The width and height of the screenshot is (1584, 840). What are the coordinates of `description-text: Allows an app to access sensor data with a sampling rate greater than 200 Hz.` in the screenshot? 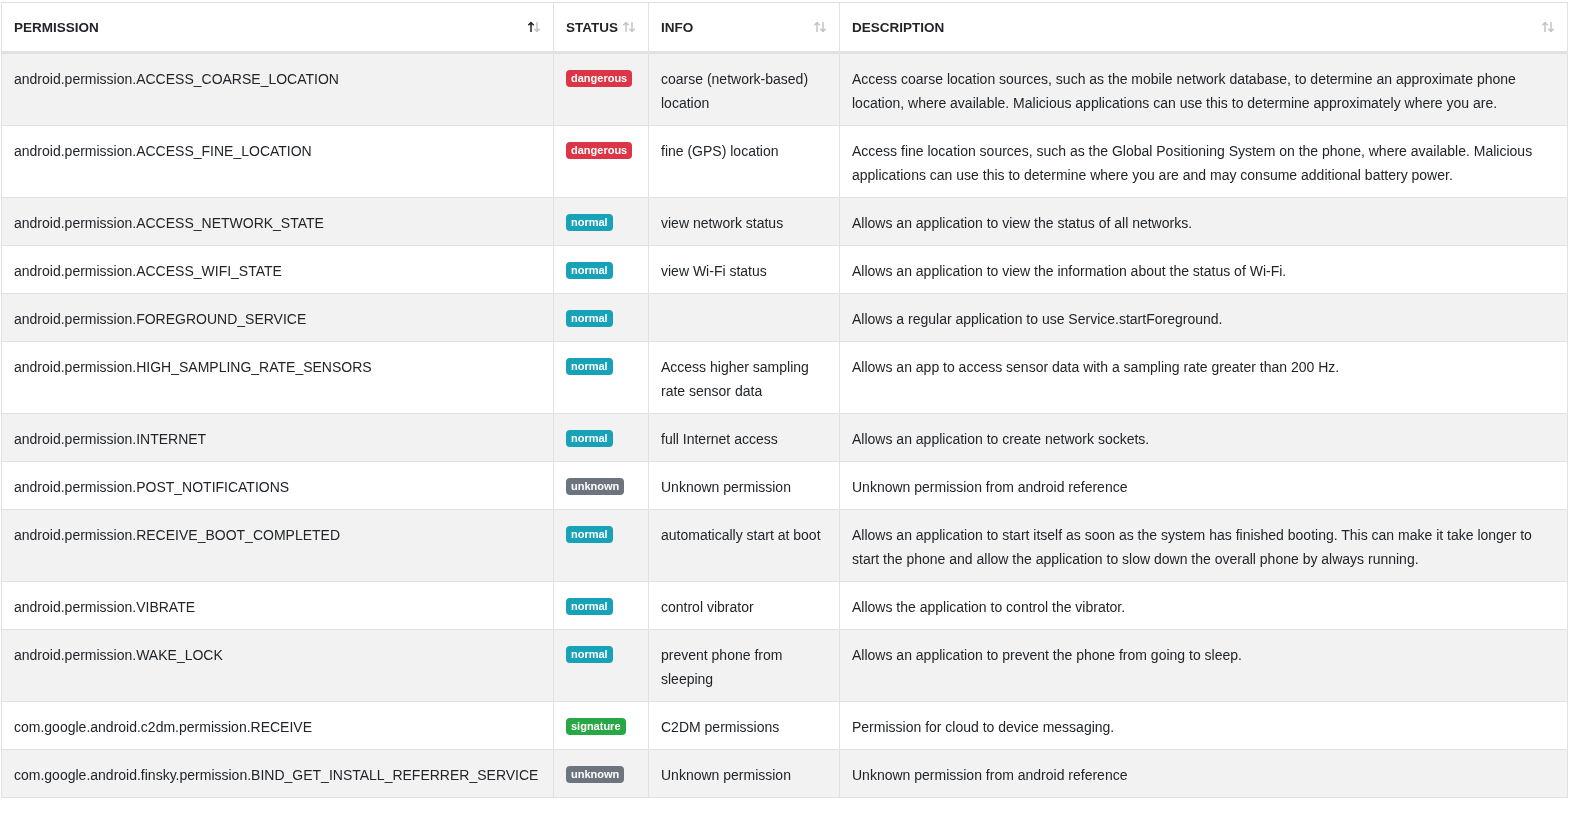 It's located at (1096, 367).